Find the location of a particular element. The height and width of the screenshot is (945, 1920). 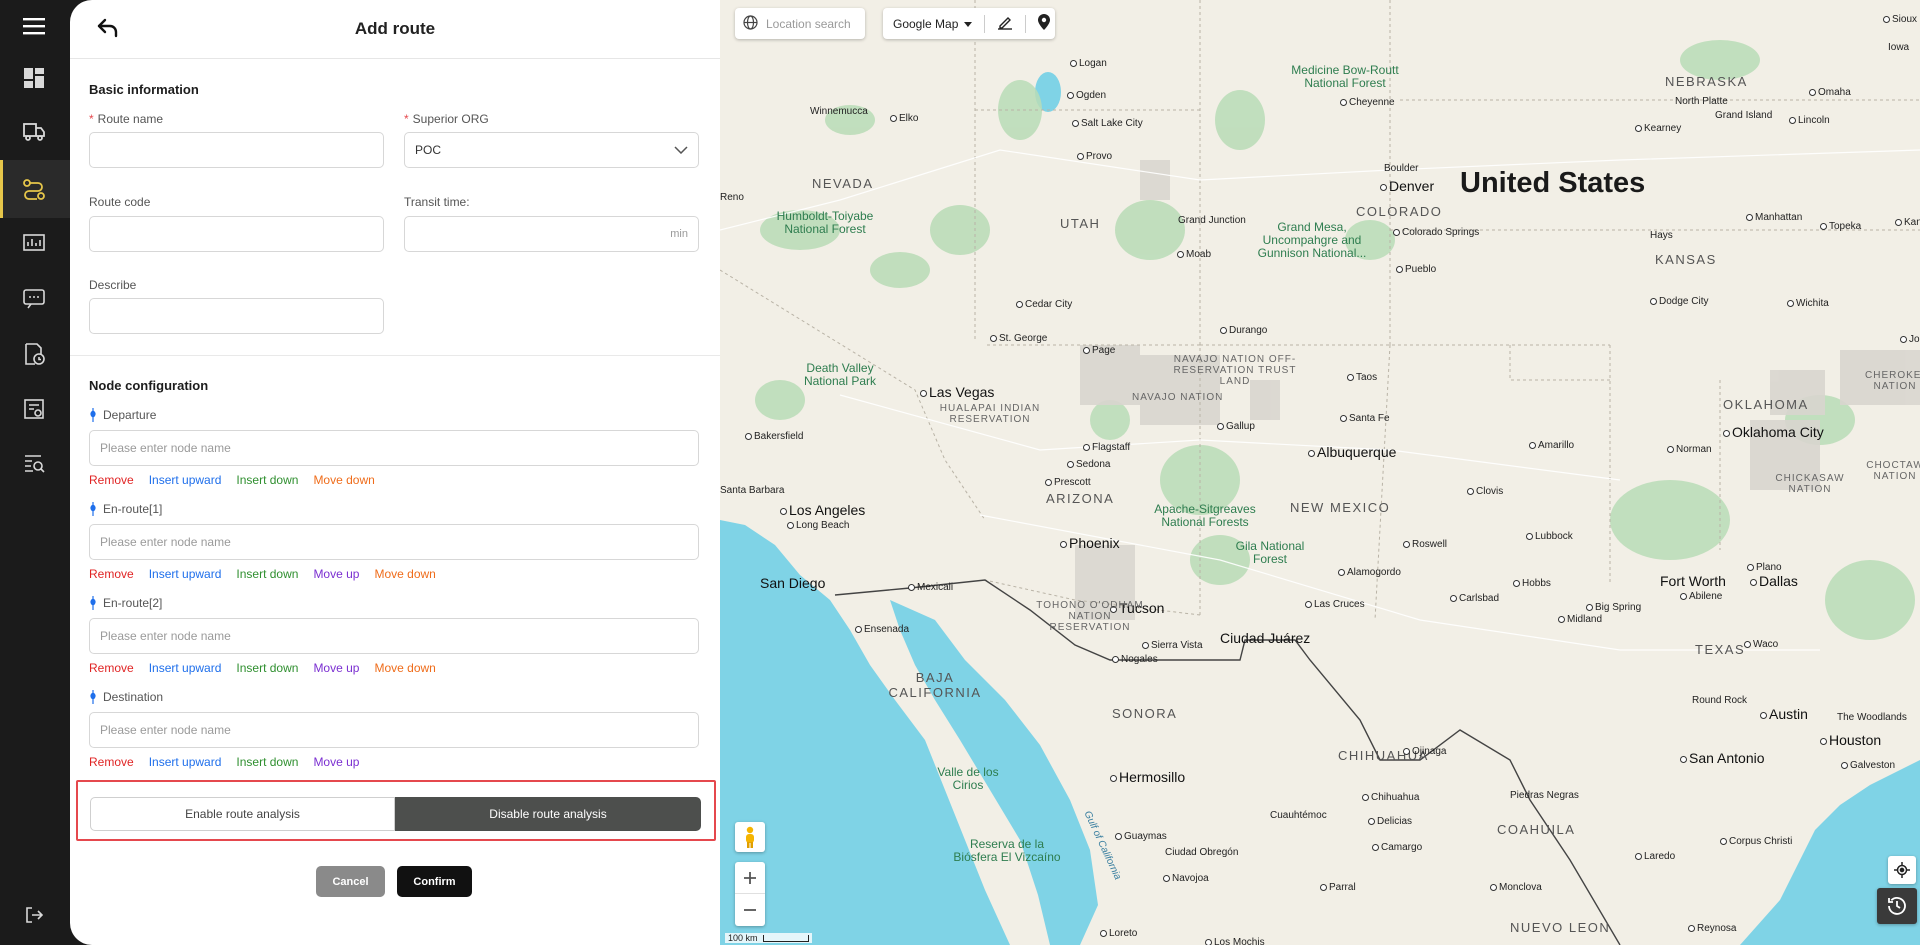

map-city-label: Iowa is located at coordinates (1899, 47).